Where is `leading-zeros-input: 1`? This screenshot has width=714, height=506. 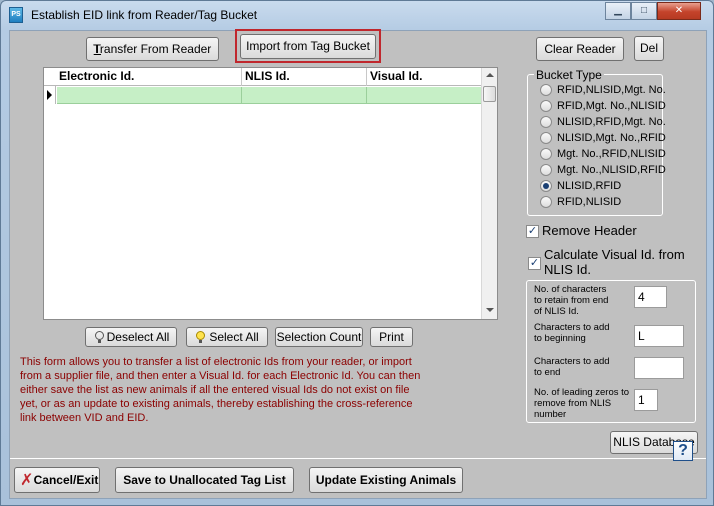 leading-zeros-input: 1 is located at coordinates (646, 400).